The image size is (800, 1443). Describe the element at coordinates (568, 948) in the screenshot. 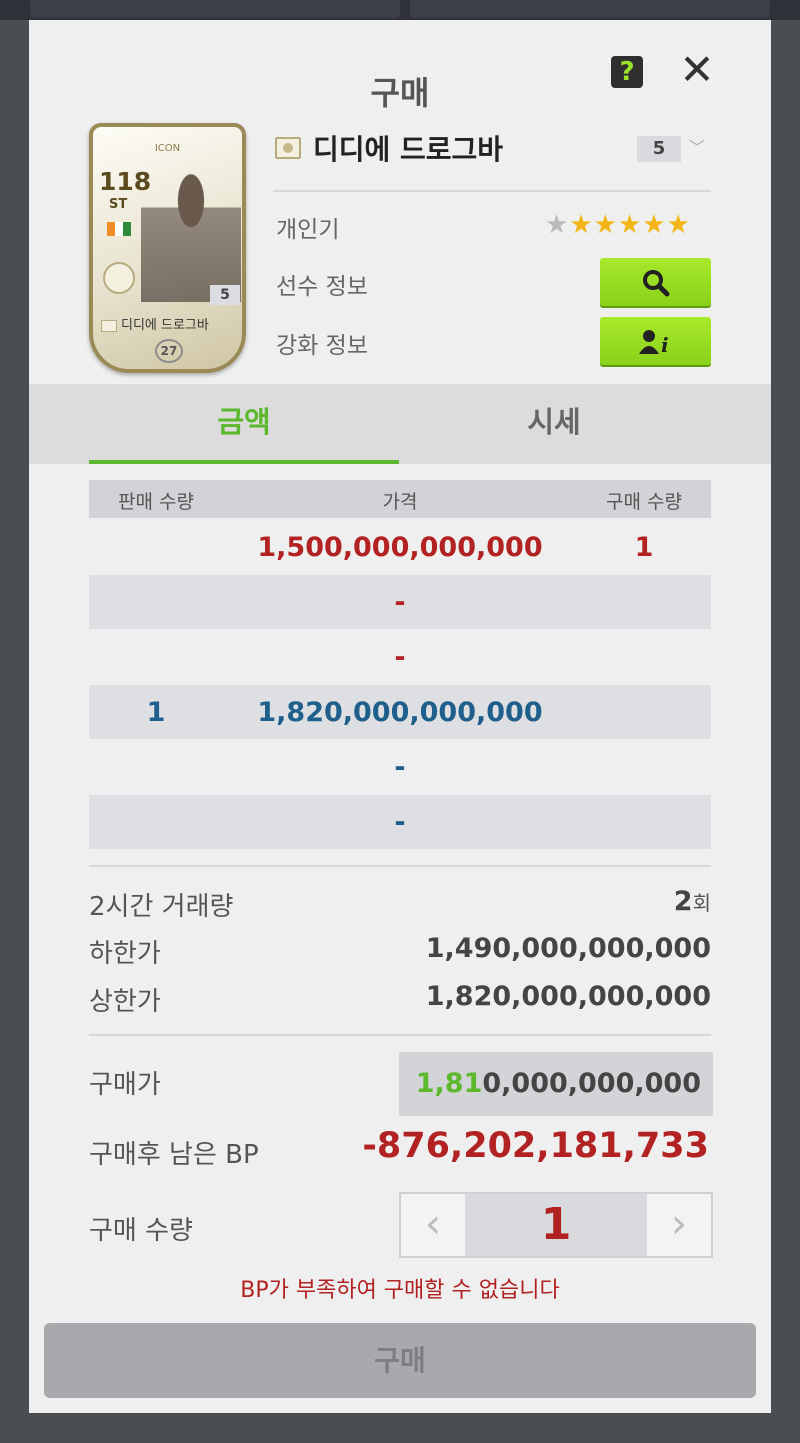

I see `lower-limit-value: 1,490,000,000,000` at that location.